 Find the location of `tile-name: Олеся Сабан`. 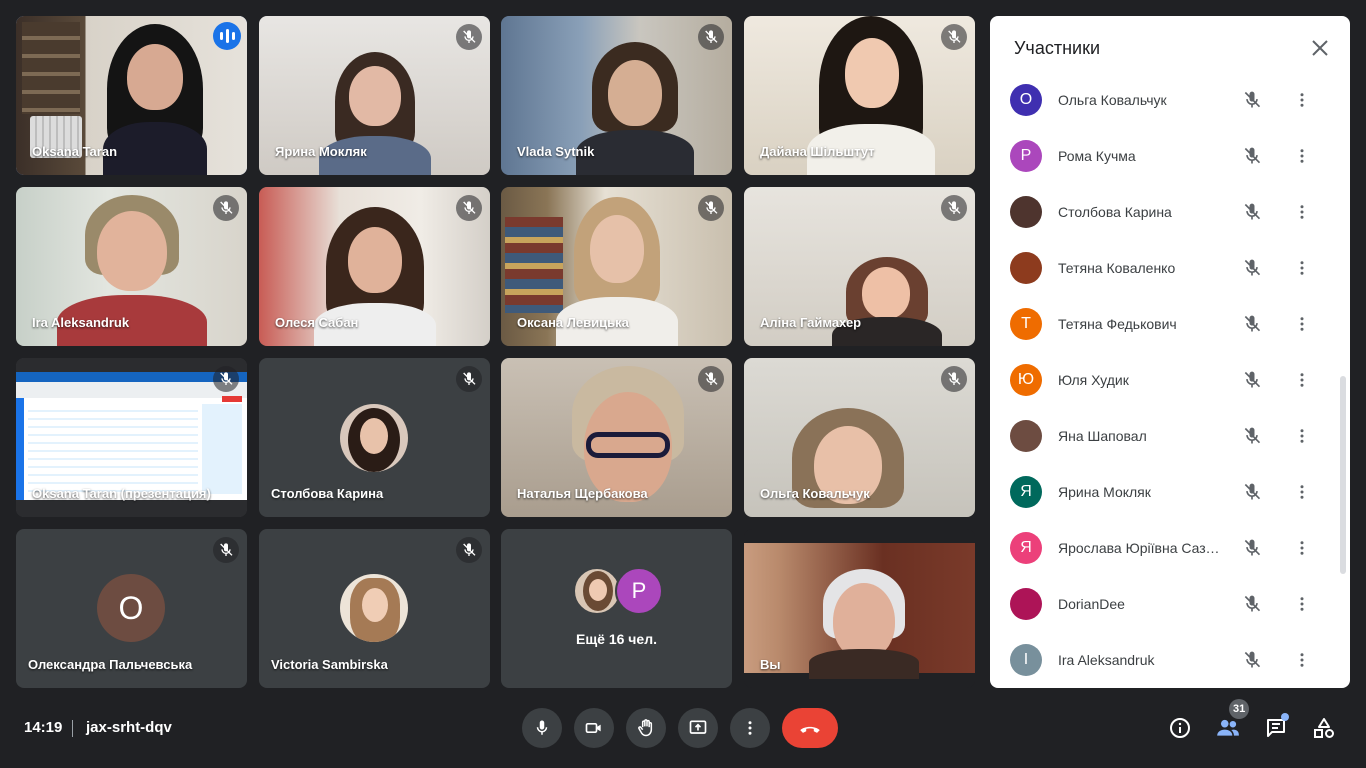

tile-name: Олеся Сабан is located at coordinates (317, 322).